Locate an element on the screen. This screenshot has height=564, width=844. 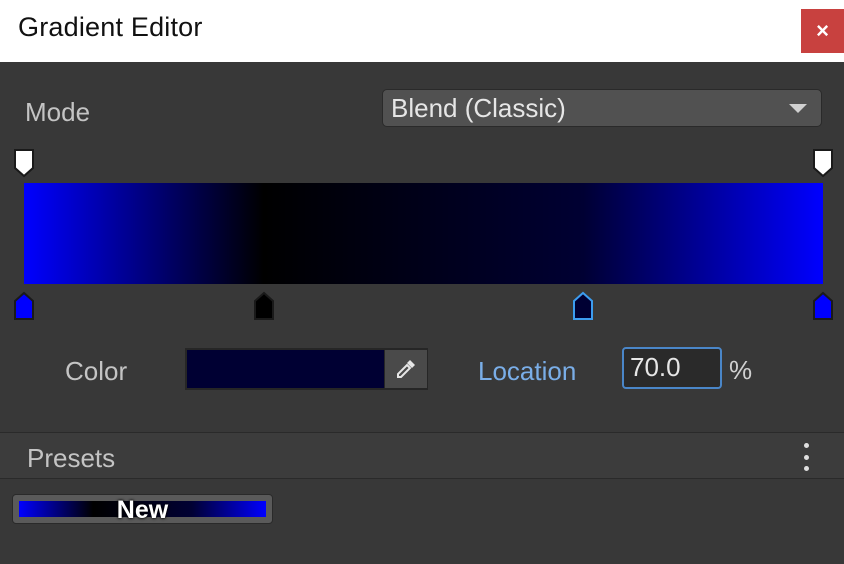
mode-label: Mode is located at coordinates (58, 112).